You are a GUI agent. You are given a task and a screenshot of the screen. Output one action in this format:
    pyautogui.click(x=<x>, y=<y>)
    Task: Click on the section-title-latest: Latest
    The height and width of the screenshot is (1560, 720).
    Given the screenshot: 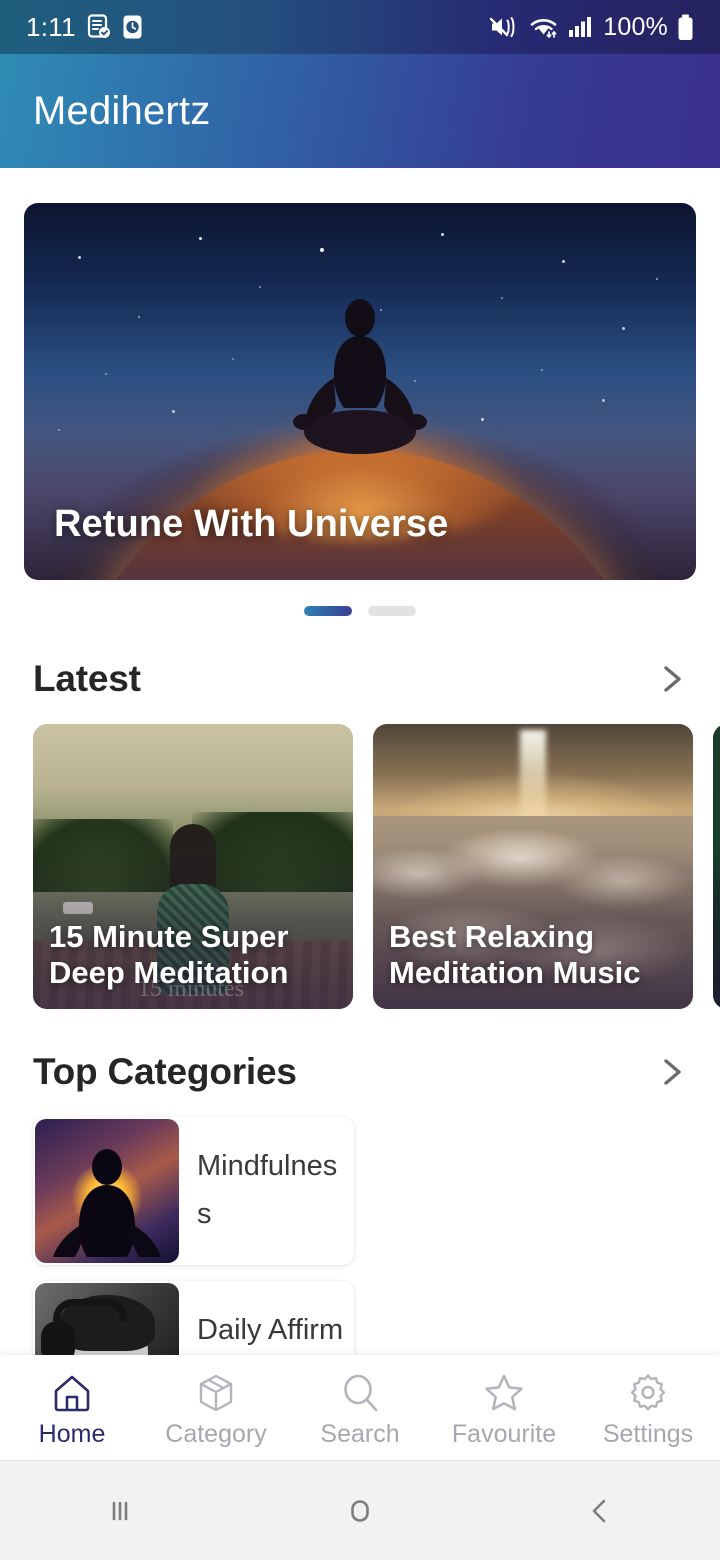 What is the action you would take?
    pyautogui.click(x=87, y=678)
    